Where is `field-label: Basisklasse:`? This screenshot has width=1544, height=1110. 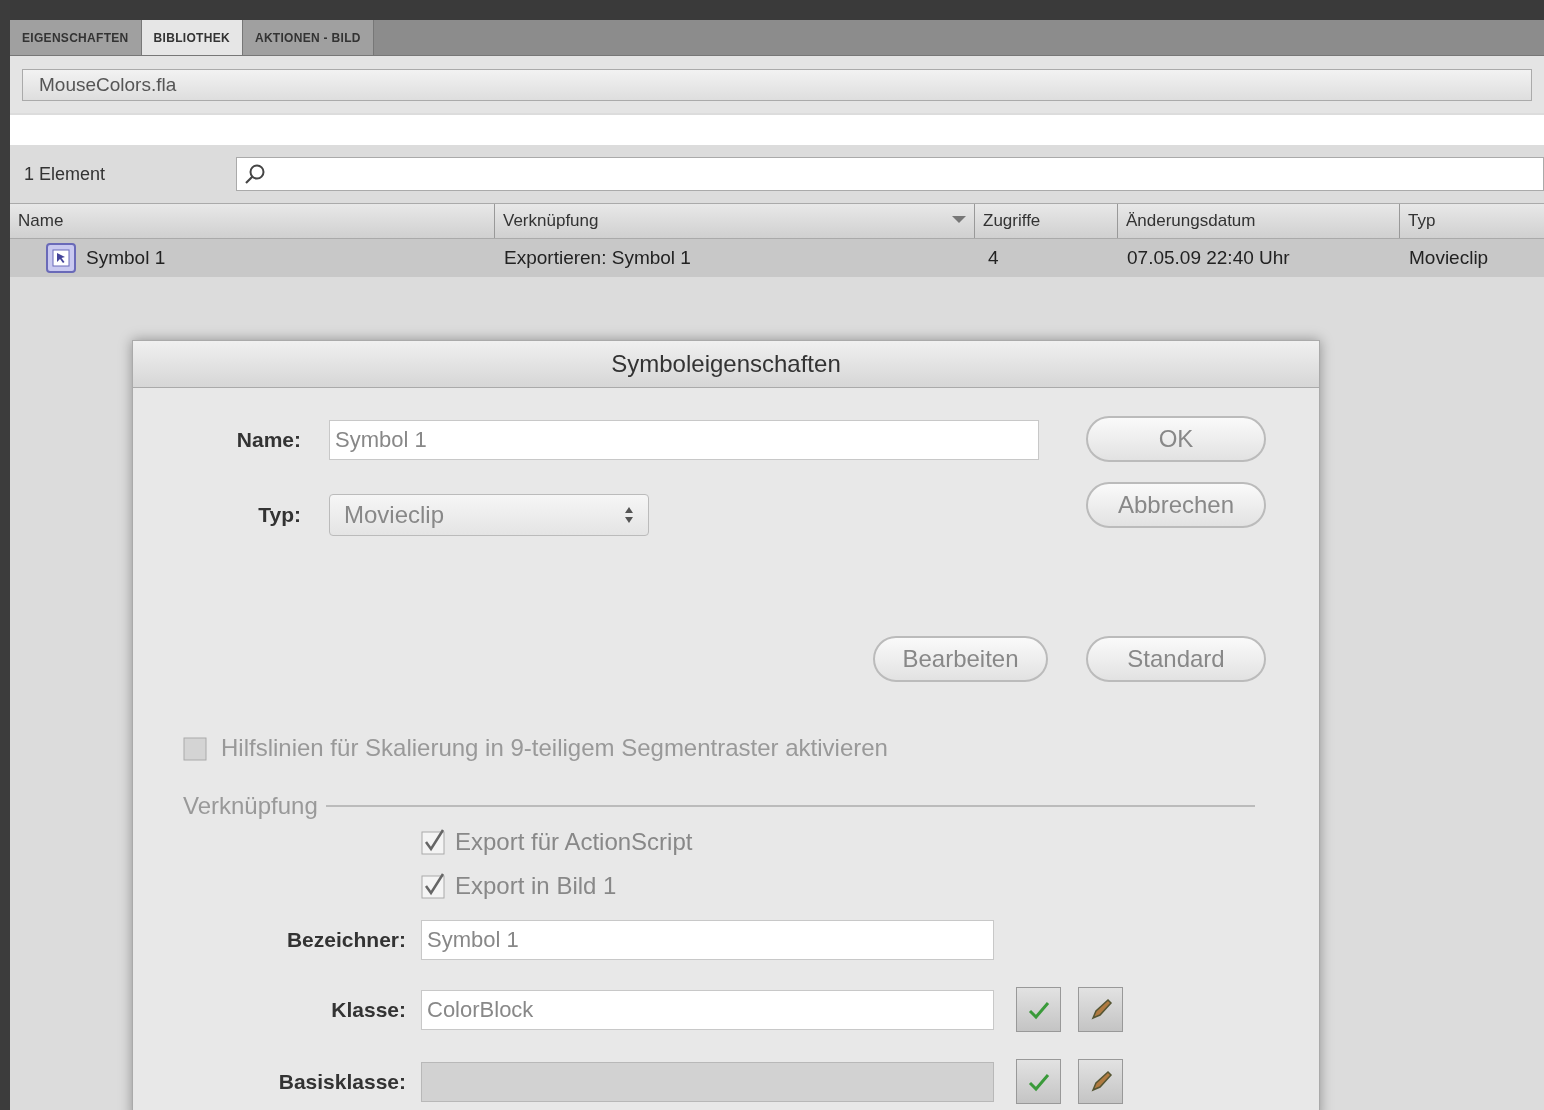 field-label: Basisklasse: is located at coordinates (341, 1081).